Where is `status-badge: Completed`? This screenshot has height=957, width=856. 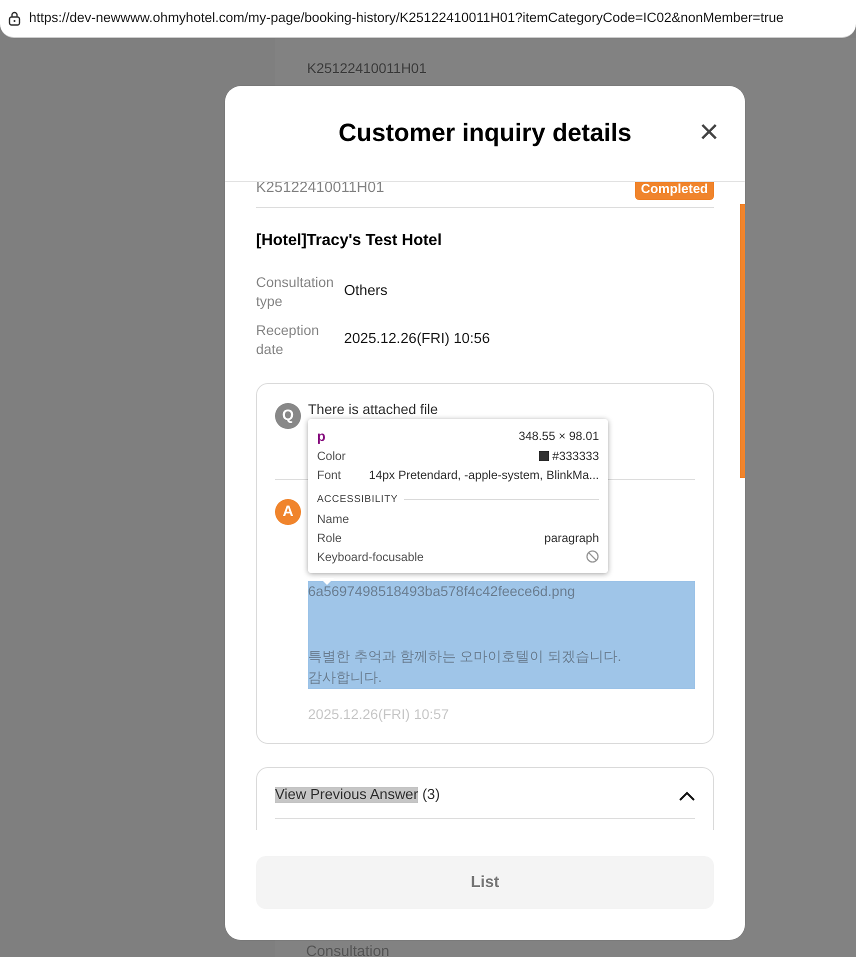
status-badge: Completed is located at coordinates (674, 191).